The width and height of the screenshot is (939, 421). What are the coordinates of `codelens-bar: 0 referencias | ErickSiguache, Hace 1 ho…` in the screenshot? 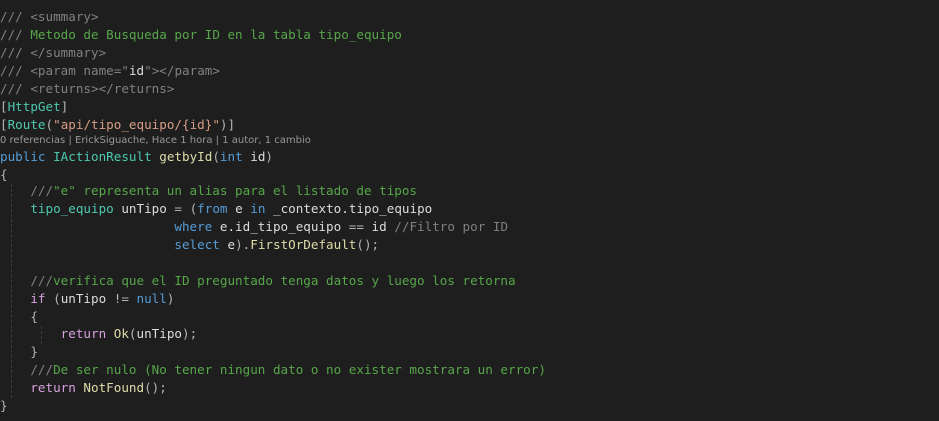 It's located at (155, 141).